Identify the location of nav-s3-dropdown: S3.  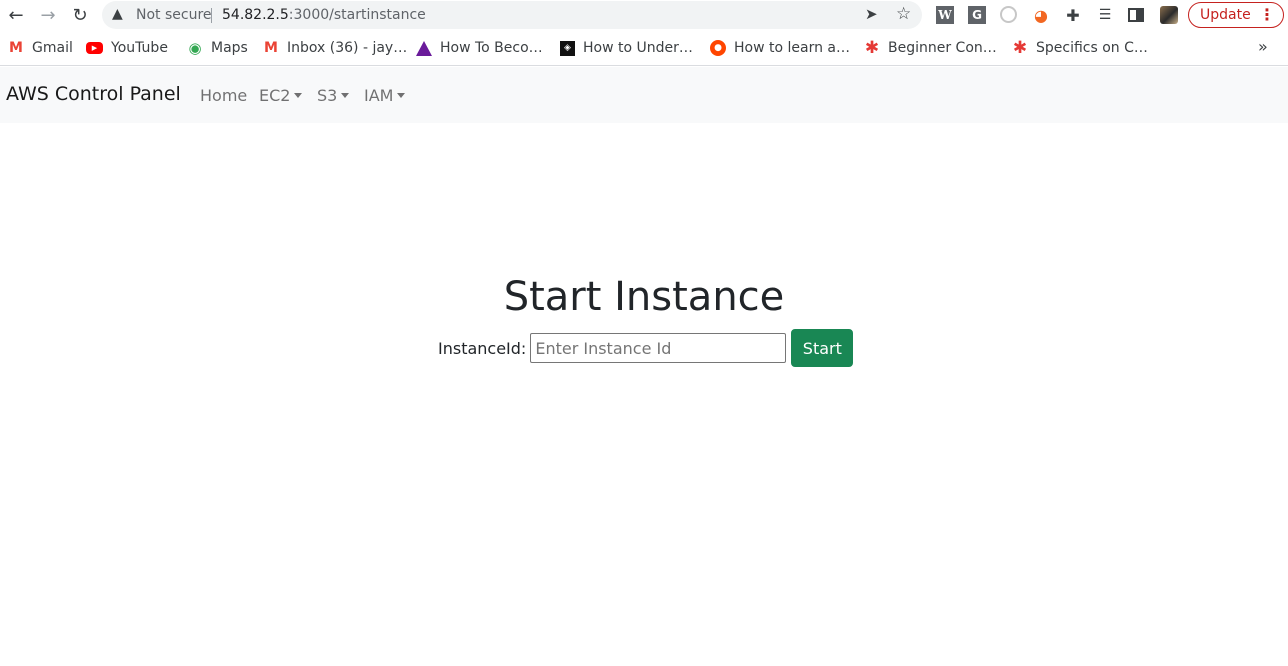
(333, 95).